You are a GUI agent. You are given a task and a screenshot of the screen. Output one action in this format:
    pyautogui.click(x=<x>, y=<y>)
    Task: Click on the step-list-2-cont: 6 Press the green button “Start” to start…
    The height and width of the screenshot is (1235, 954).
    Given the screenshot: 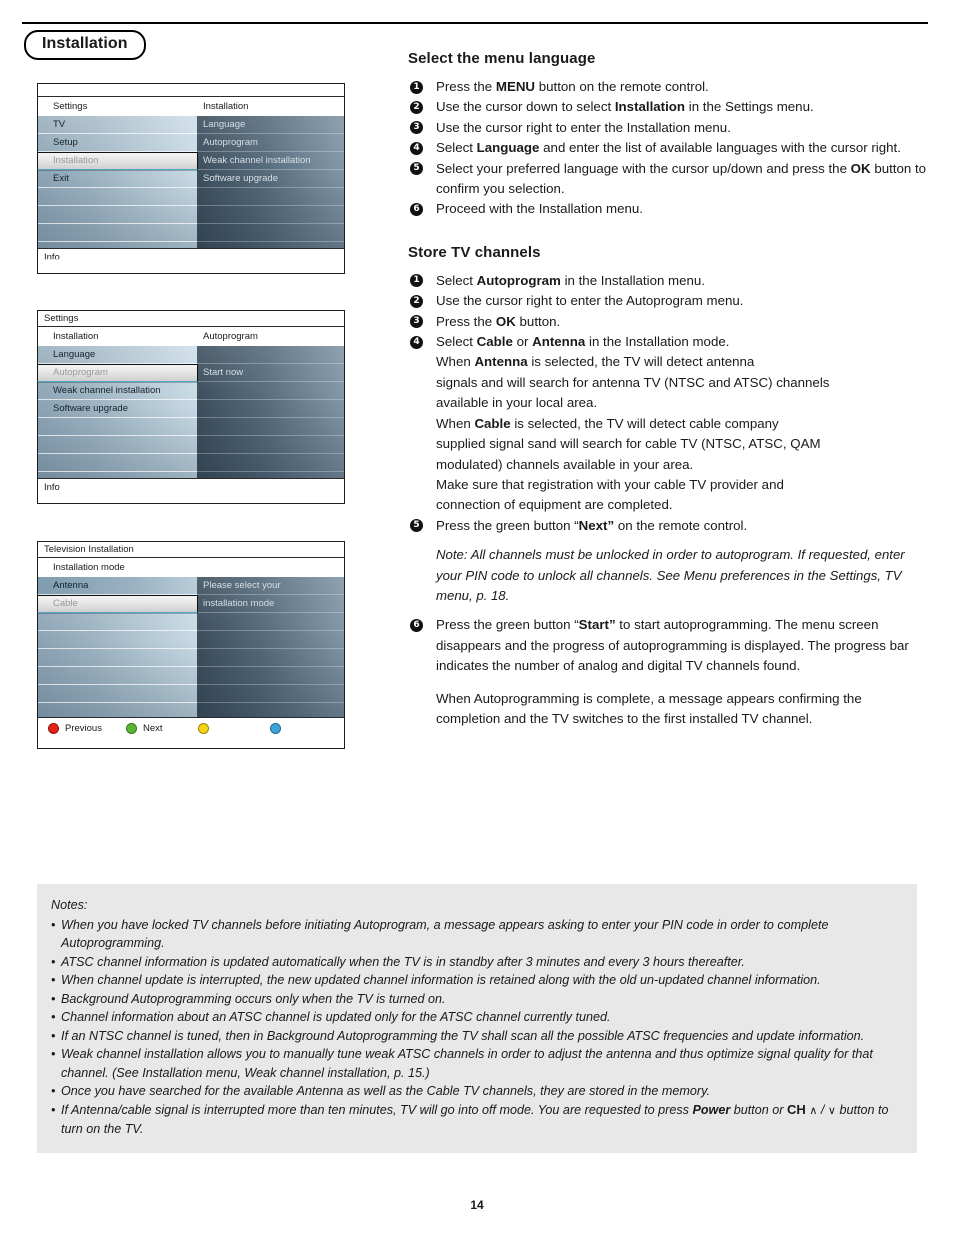 What is the action you would take?
    pyautogui.click(x=668, y=672)
    